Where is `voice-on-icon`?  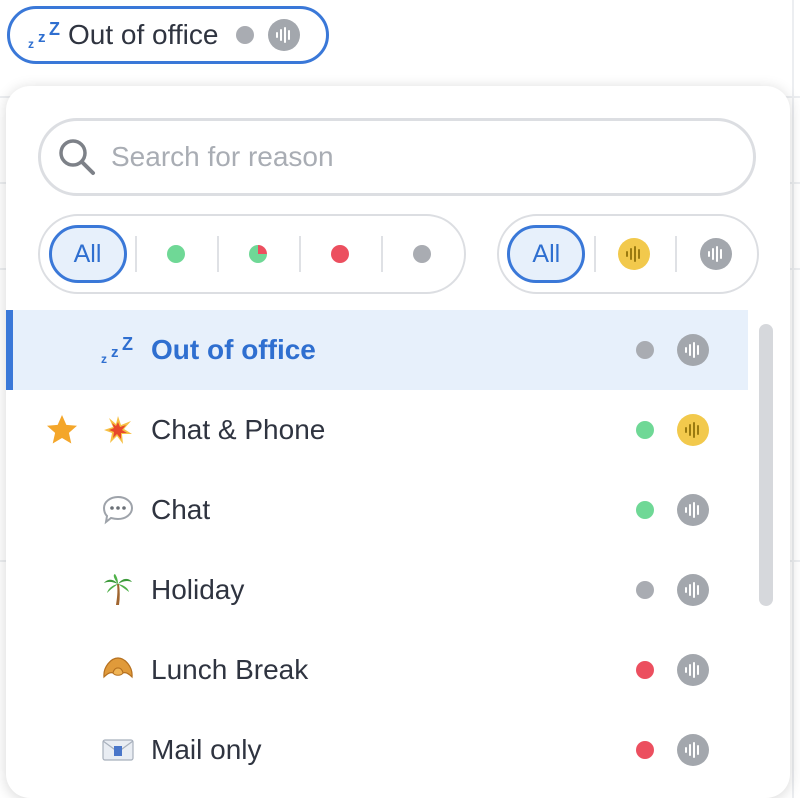
voice-on-icon is located at coordinates (634, 254).